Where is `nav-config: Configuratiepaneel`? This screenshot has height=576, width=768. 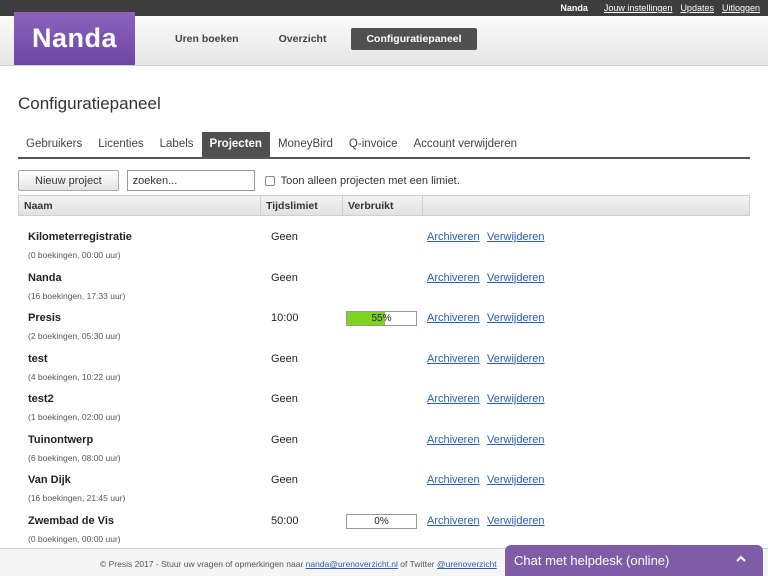
nav-config: Configuratiepaneel is located at coordinates (414, 39).